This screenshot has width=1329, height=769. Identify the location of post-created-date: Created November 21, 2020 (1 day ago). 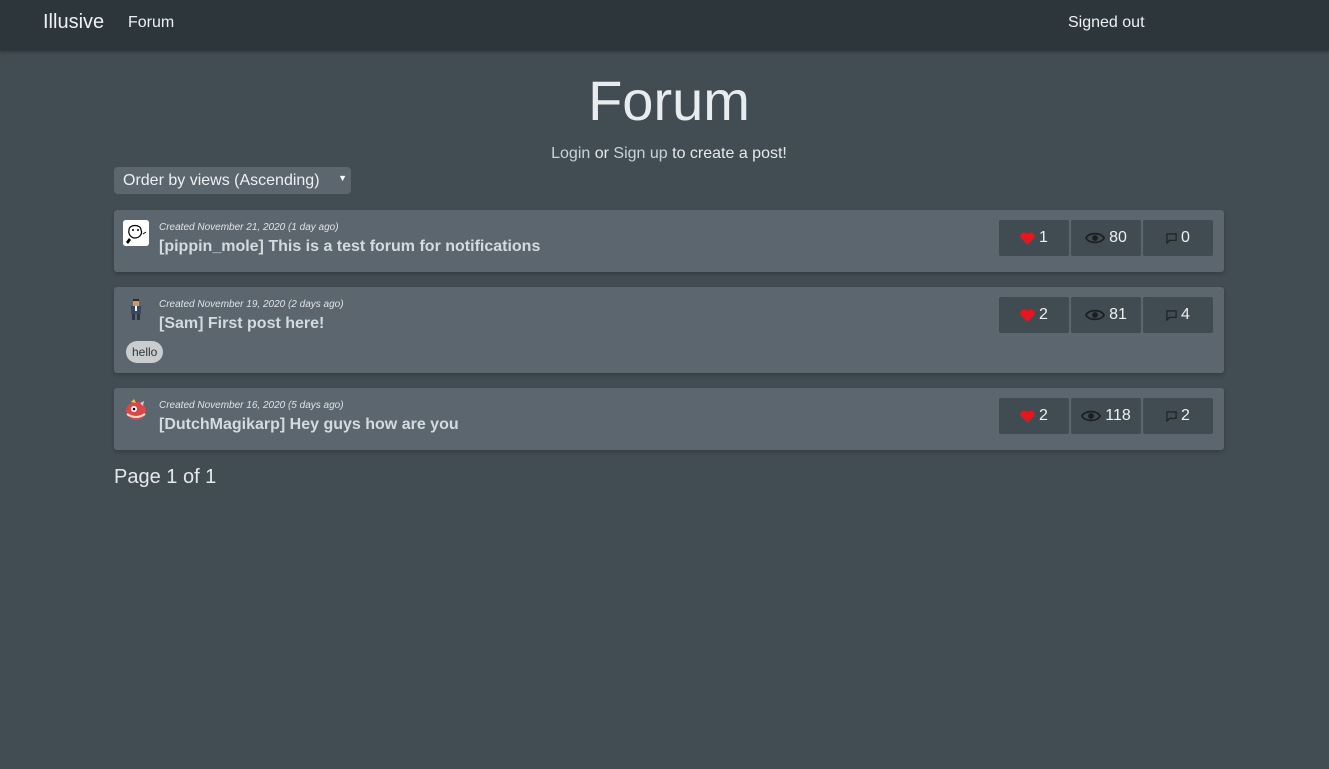
(249, 227).